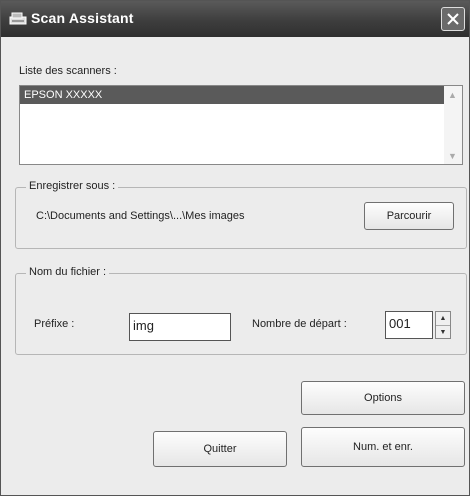  What do you see at coordinates (443, 319) in the screenshot?
I see `stepper-up-icon: ▲` at bounding box center [443, 319].